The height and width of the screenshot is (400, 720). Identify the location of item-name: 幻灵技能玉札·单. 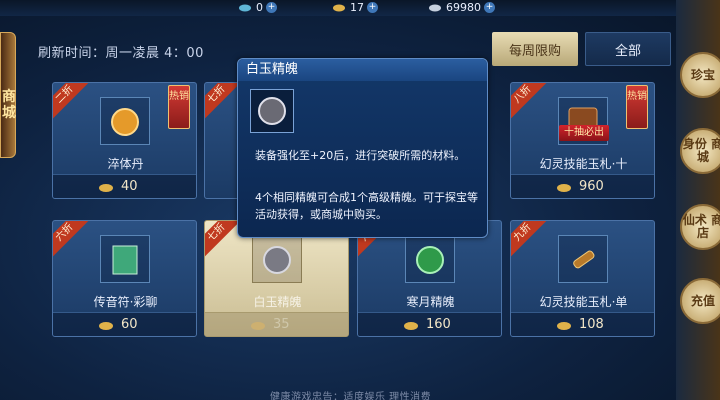
(583, 302).